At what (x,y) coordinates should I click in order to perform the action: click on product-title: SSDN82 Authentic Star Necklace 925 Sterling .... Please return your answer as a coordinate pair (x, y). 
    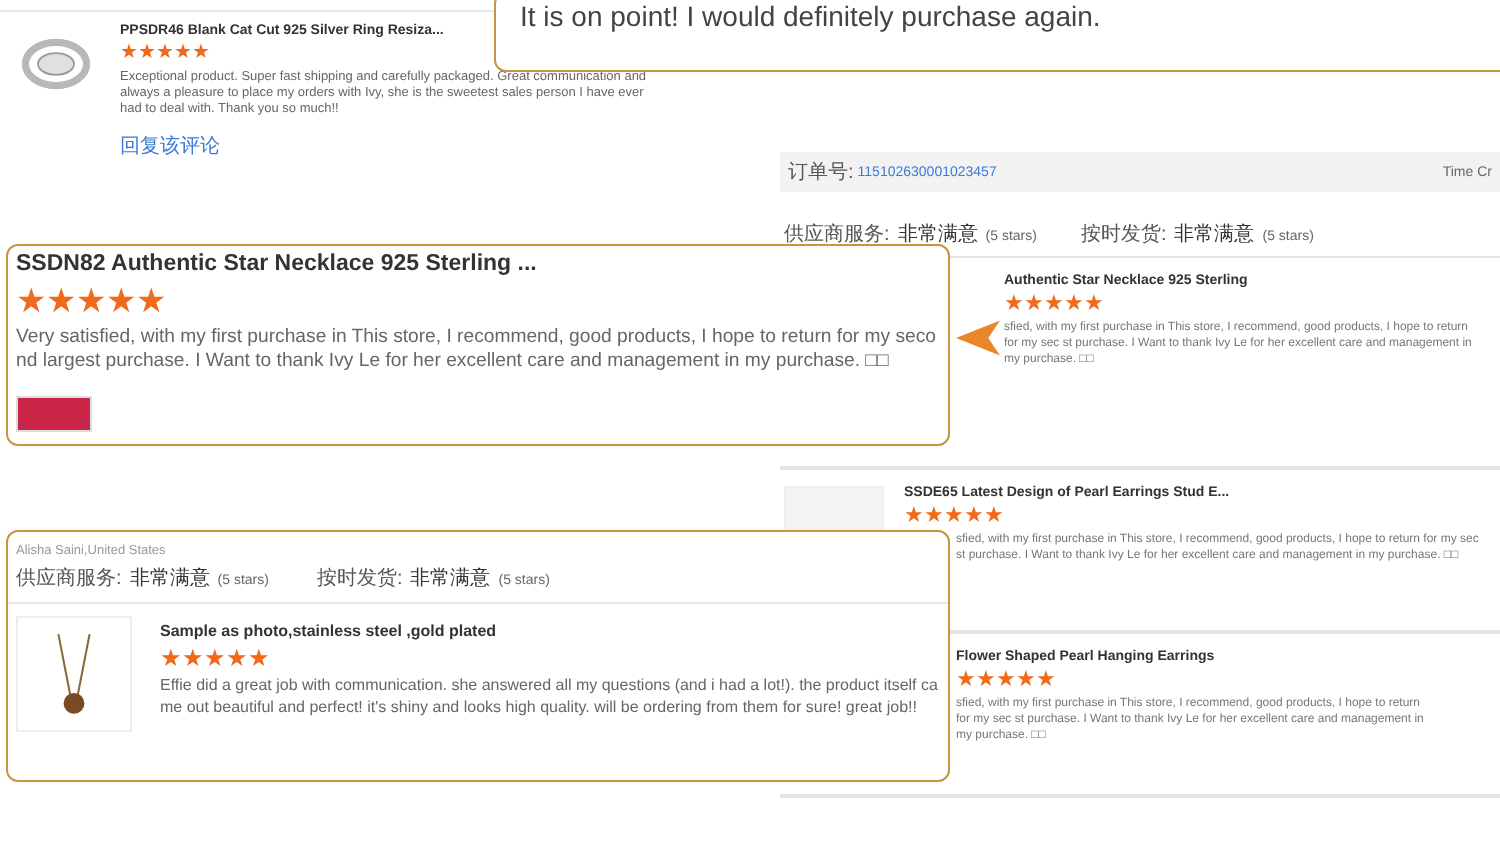
    Looking at the image, I should click on (277, 264).